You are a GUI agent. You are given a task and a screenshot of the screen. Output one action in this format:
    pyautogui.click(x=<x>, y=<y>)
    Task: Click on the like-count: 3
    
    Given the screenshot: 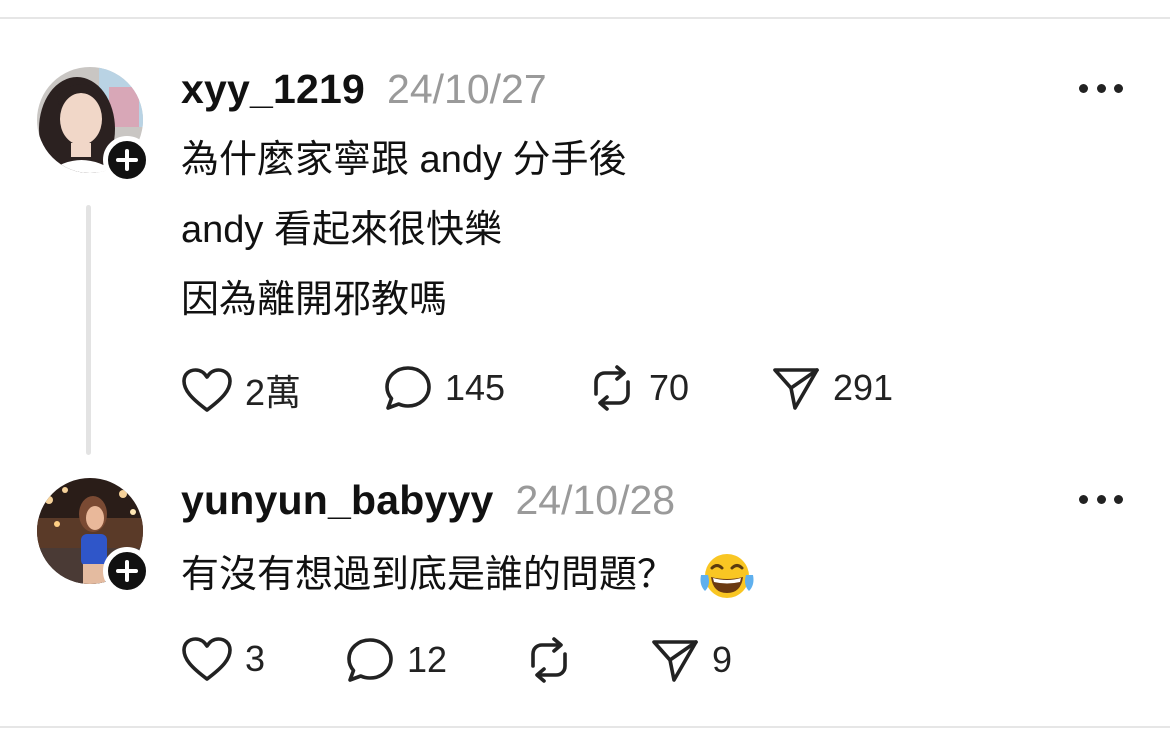 What is the action you would take?
    pyautogui.click(x=255, y=658)
    